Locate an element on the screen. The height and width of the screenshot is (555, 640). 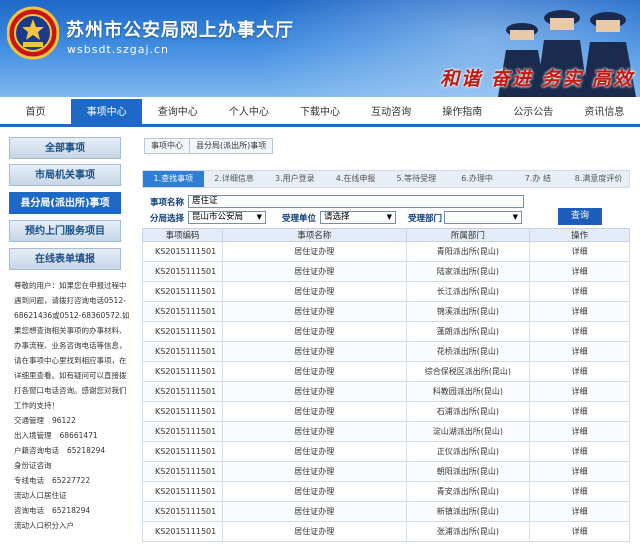
table-row: KS2015111501 居住证办理 陆家派出所(昆山) 详细 is located at coordinates (386, 271).